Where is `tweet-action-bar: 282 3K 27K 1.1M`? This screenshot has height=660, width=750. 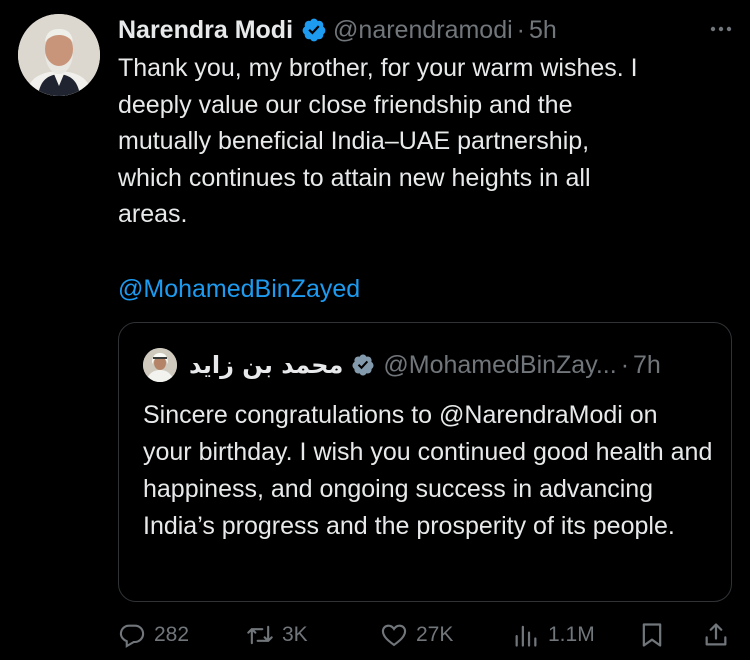
tweet-action-bar: 282 3K 27K 1.1M is located at coordinates (425, 635).